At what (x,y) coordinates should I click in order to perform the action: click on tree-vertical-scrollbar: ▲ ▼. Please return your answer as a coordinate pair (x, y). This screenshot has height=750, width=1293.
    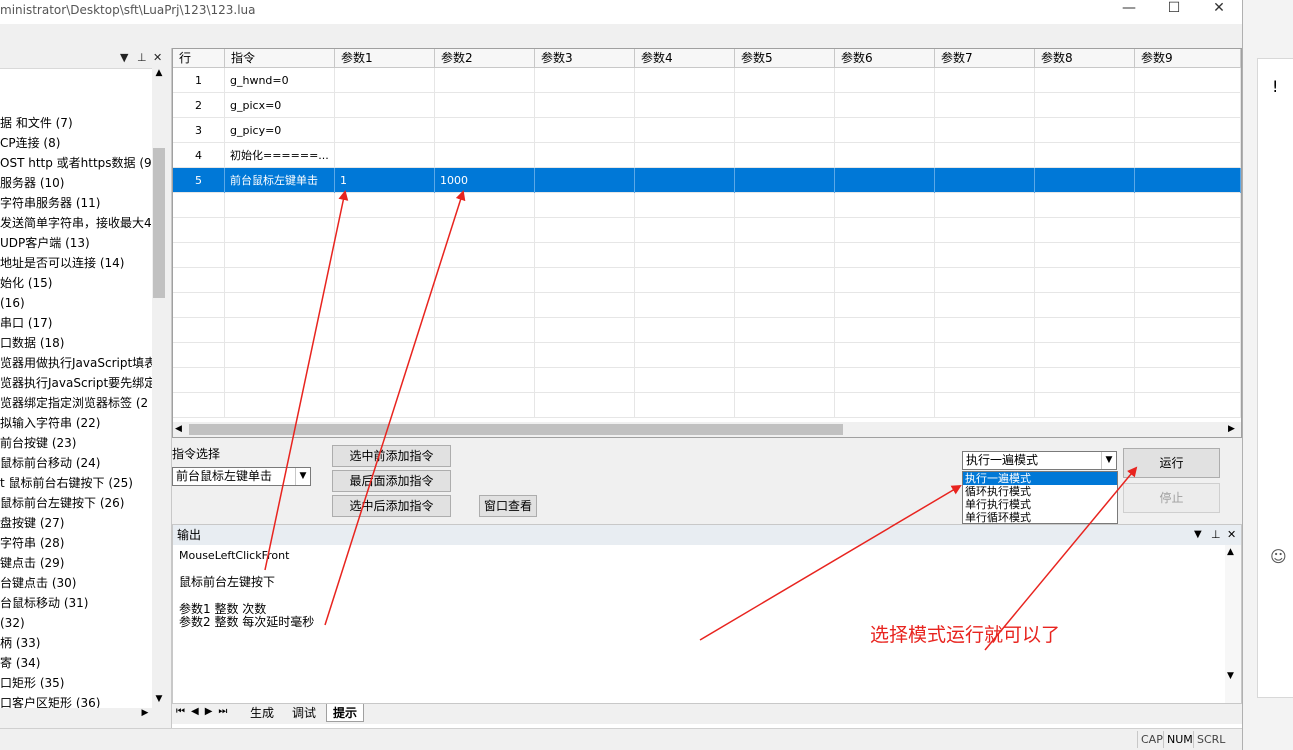
    Looking at the image, I should click on (159, 388).